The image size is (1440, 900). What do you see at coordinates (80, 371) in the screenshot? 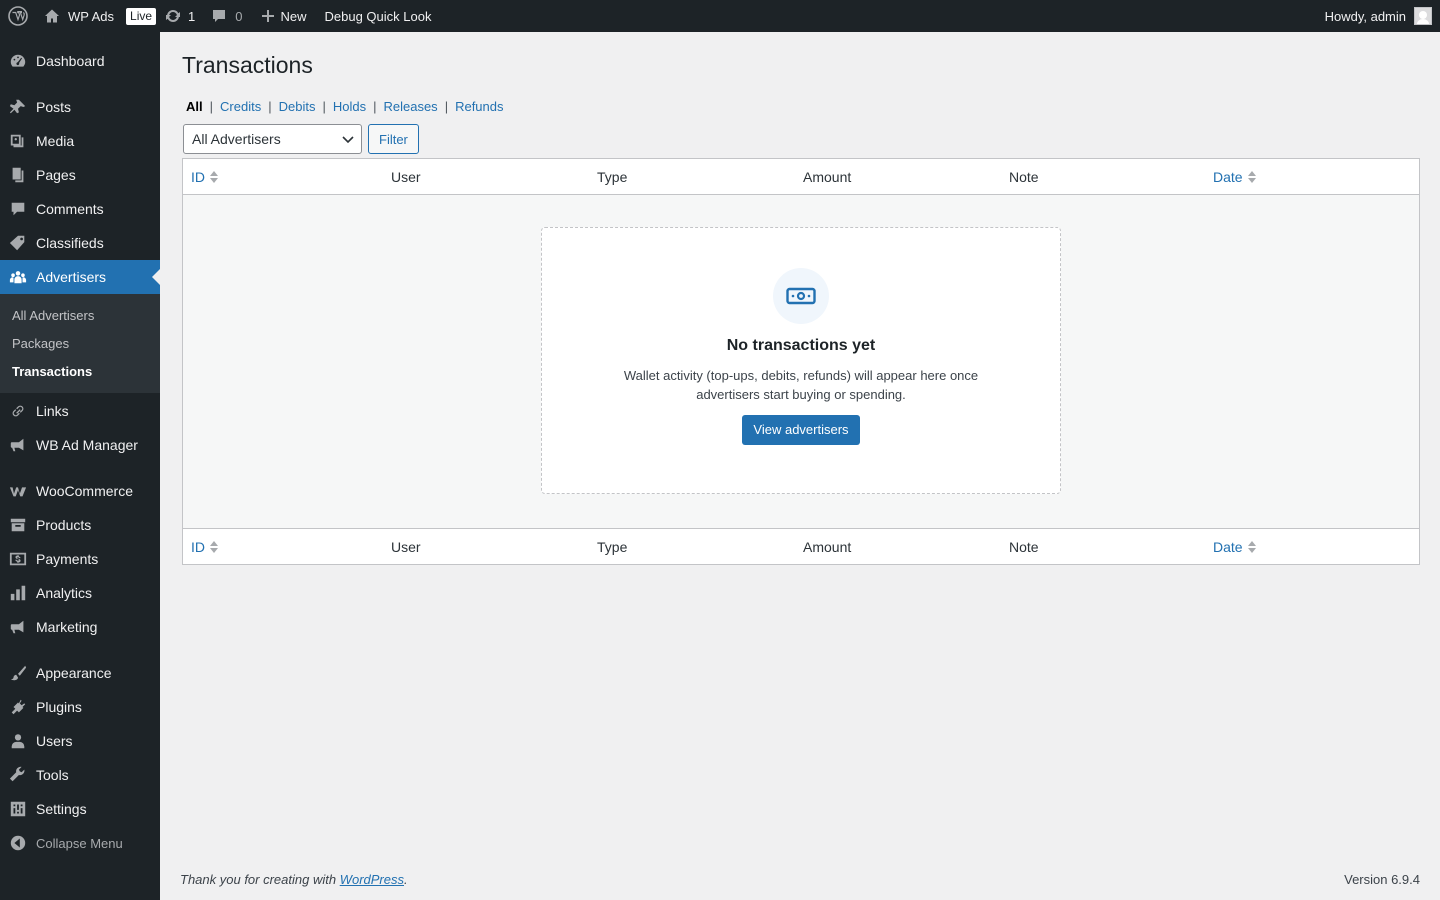
I see `submenu-transactions: Transactions` at bounding box center [80, 371].